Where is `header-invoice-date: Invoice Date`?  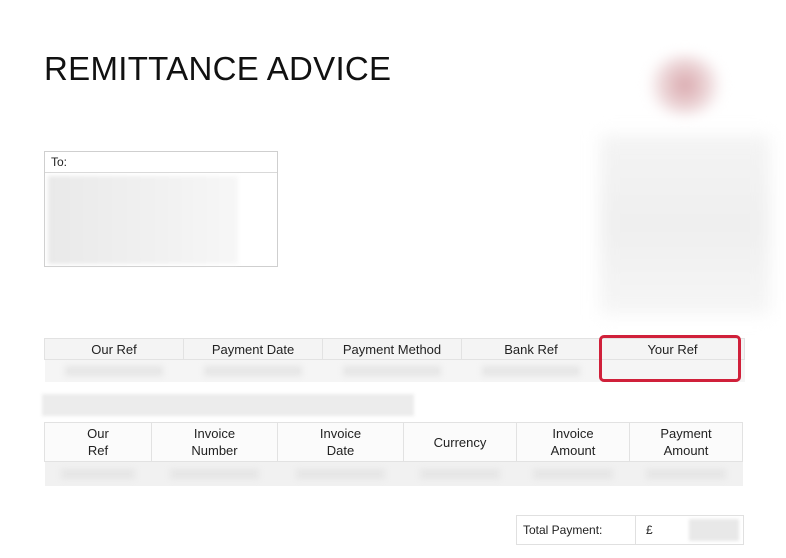
header-invoice-date: Invoice Date is located at coordinates (340, 442).